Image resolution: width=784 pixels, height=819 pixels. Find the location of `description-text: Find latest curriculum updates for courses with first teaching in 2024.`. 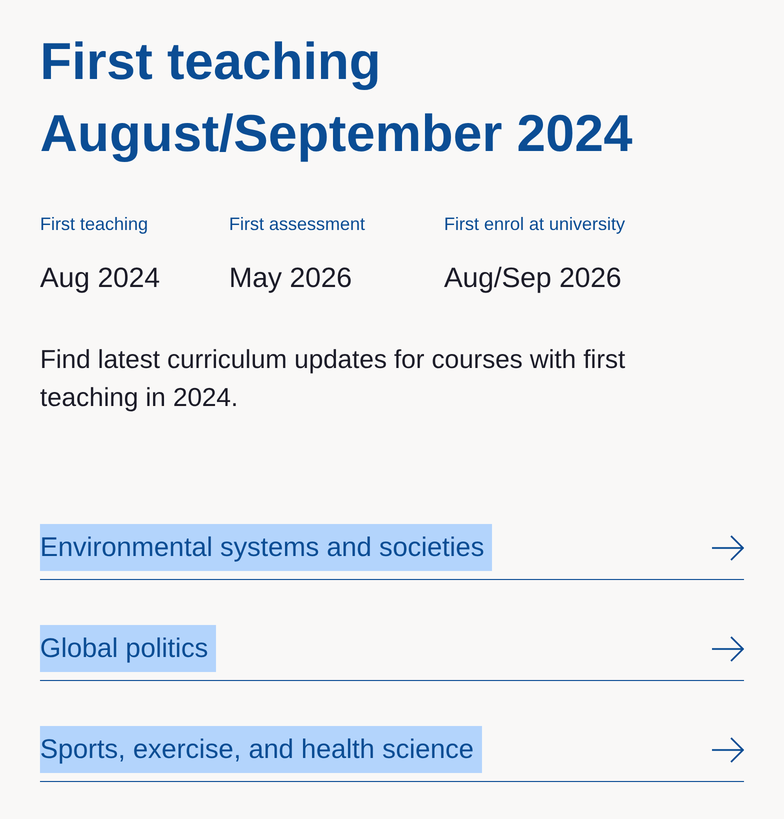

description-text: Find latest curriculum updates for courses with first teaching in 2024. is located at coordinates (333, 378).